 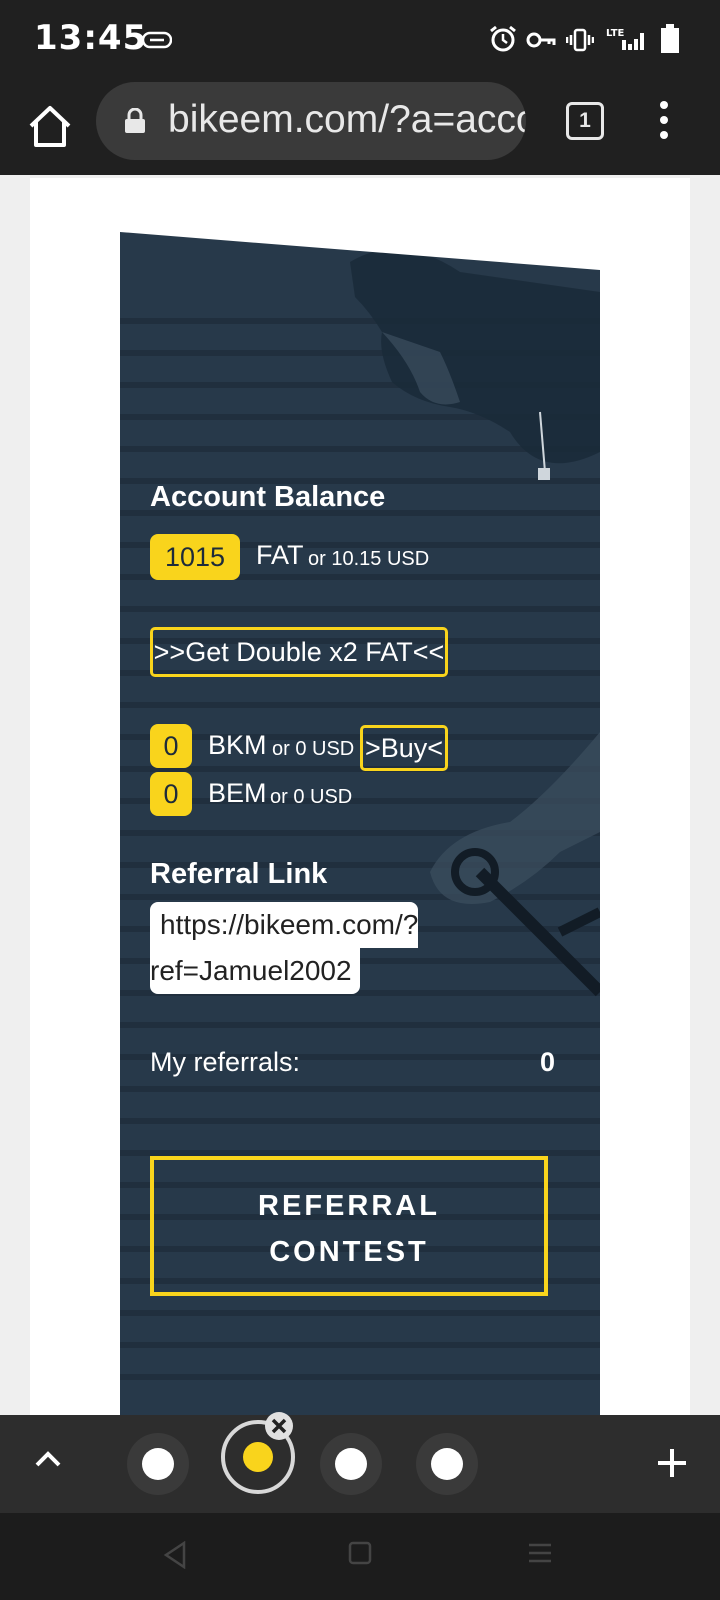 I want to click on back-nav-icon, so click(x=175, y=1555).